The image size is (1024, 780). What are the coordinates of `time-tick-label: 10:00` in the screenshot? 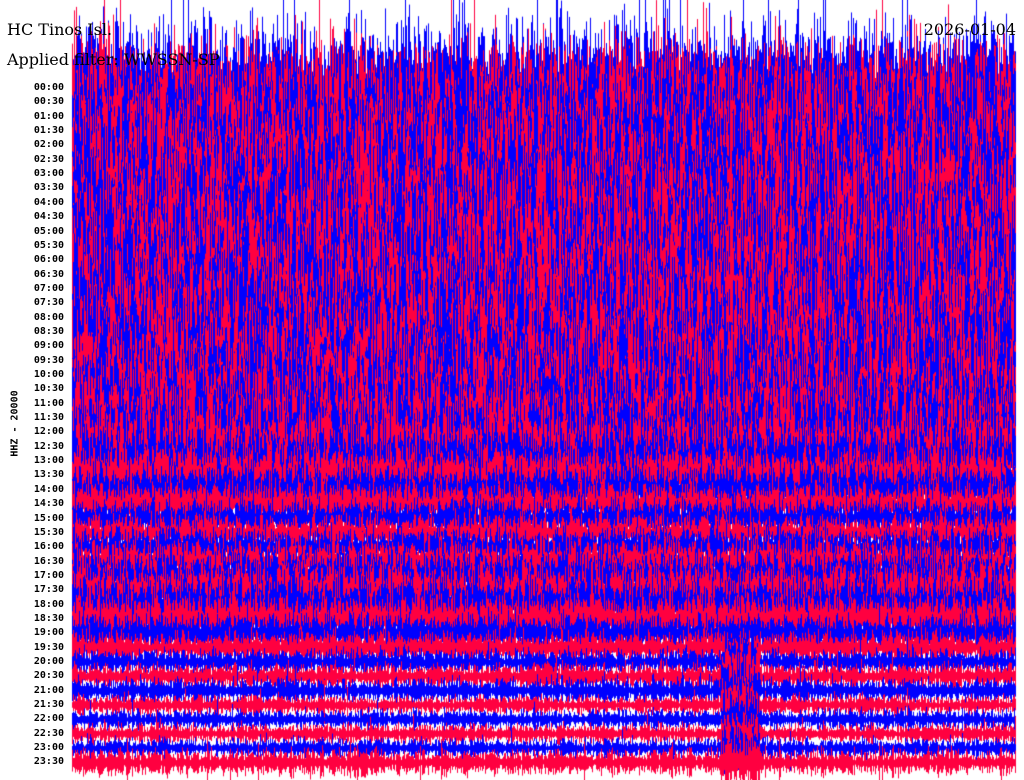 It's located at (48, 374).